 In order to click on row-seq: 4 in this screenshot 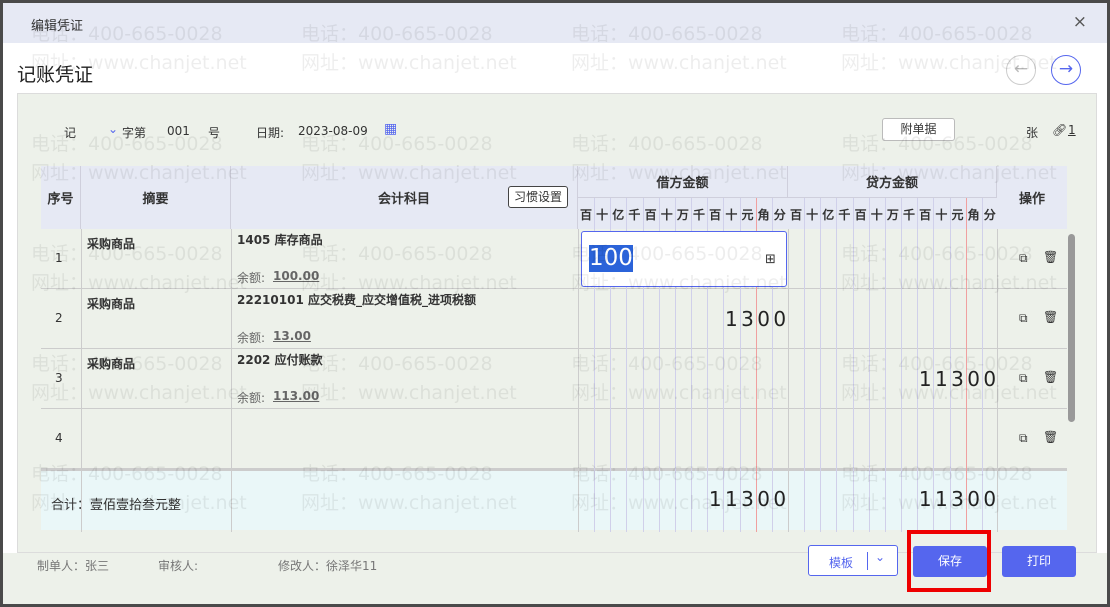, I will do `click(59, 438)`.